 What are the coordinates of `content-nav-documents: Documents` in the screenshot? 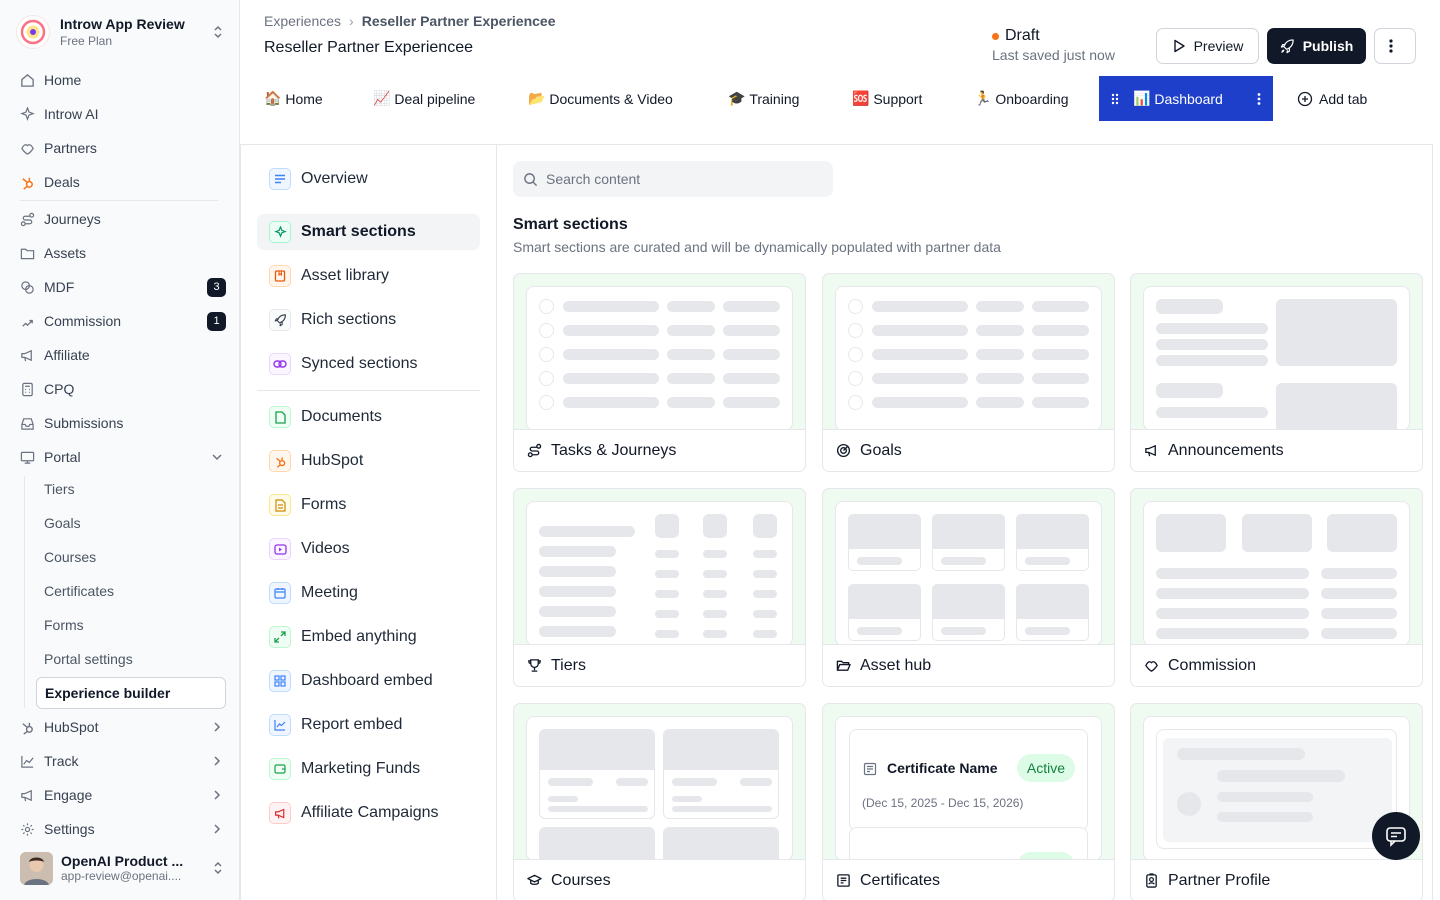 It's located at (368, 417).